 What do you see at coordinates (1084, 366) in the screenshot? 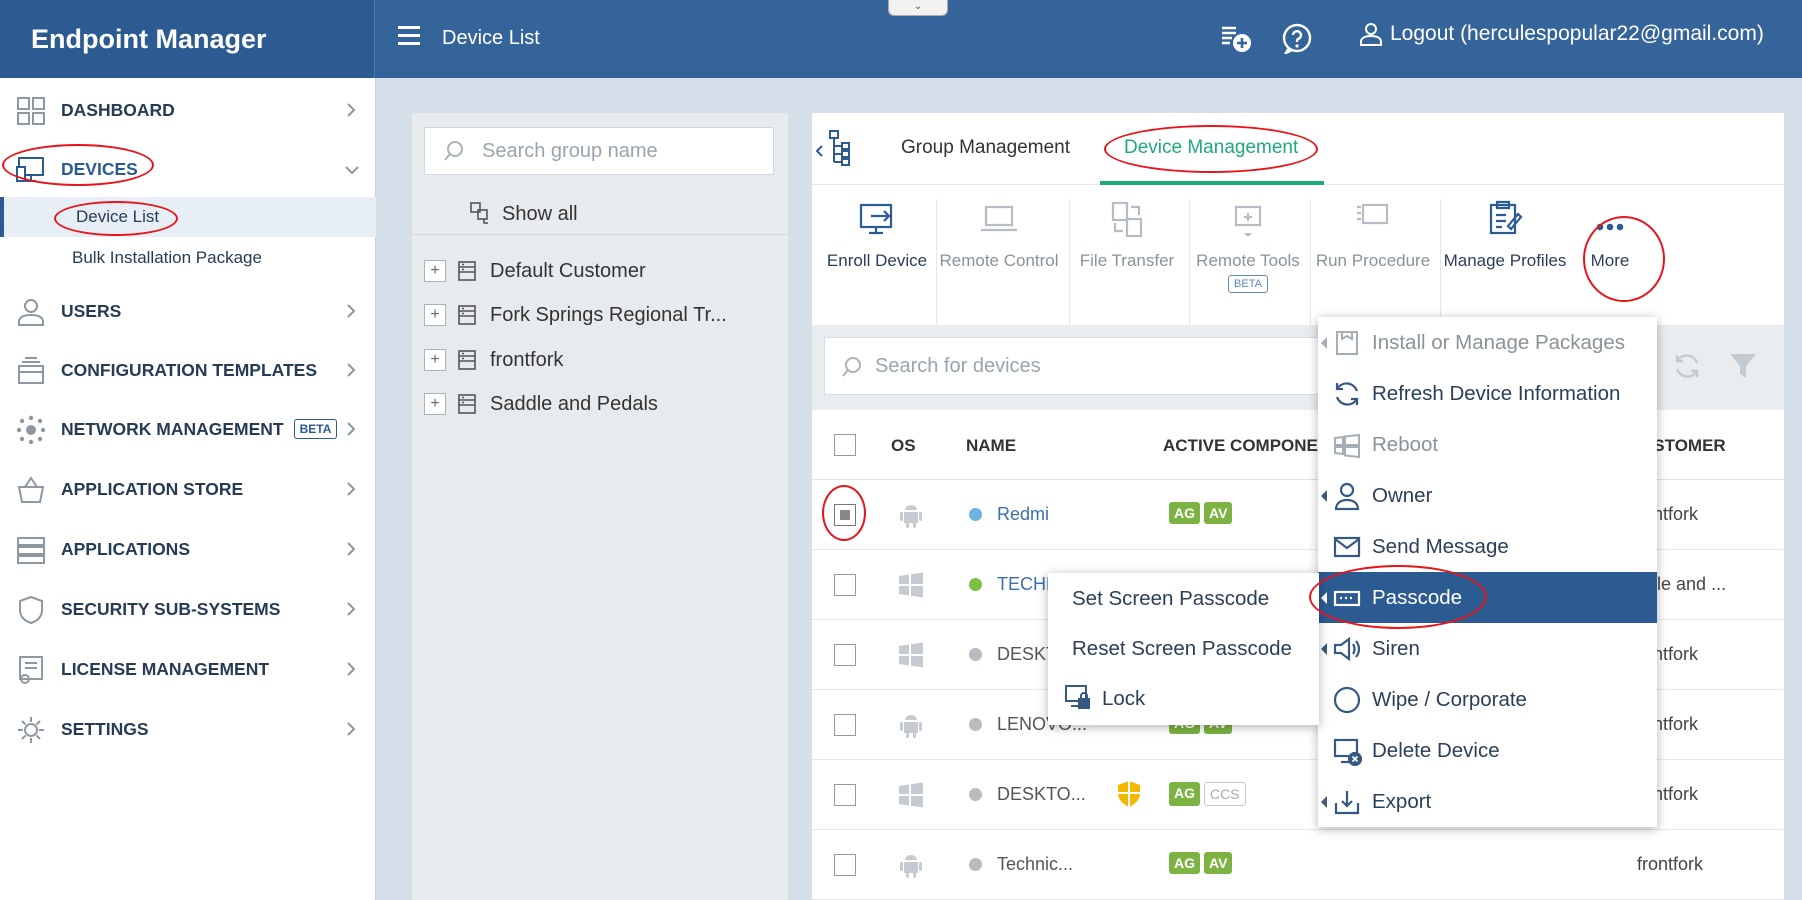
I see `device-search-input: Search for devices` at bounding box center [1084, 366].